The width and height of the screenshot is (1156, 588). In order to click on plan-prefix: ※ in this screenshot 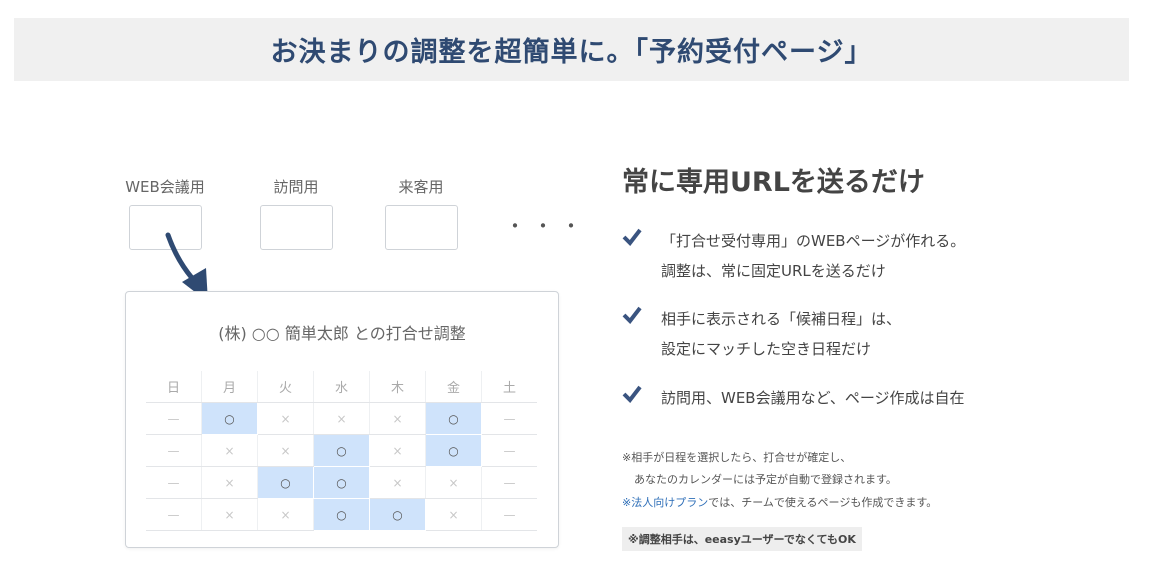, I will do `click(627, 502)`.